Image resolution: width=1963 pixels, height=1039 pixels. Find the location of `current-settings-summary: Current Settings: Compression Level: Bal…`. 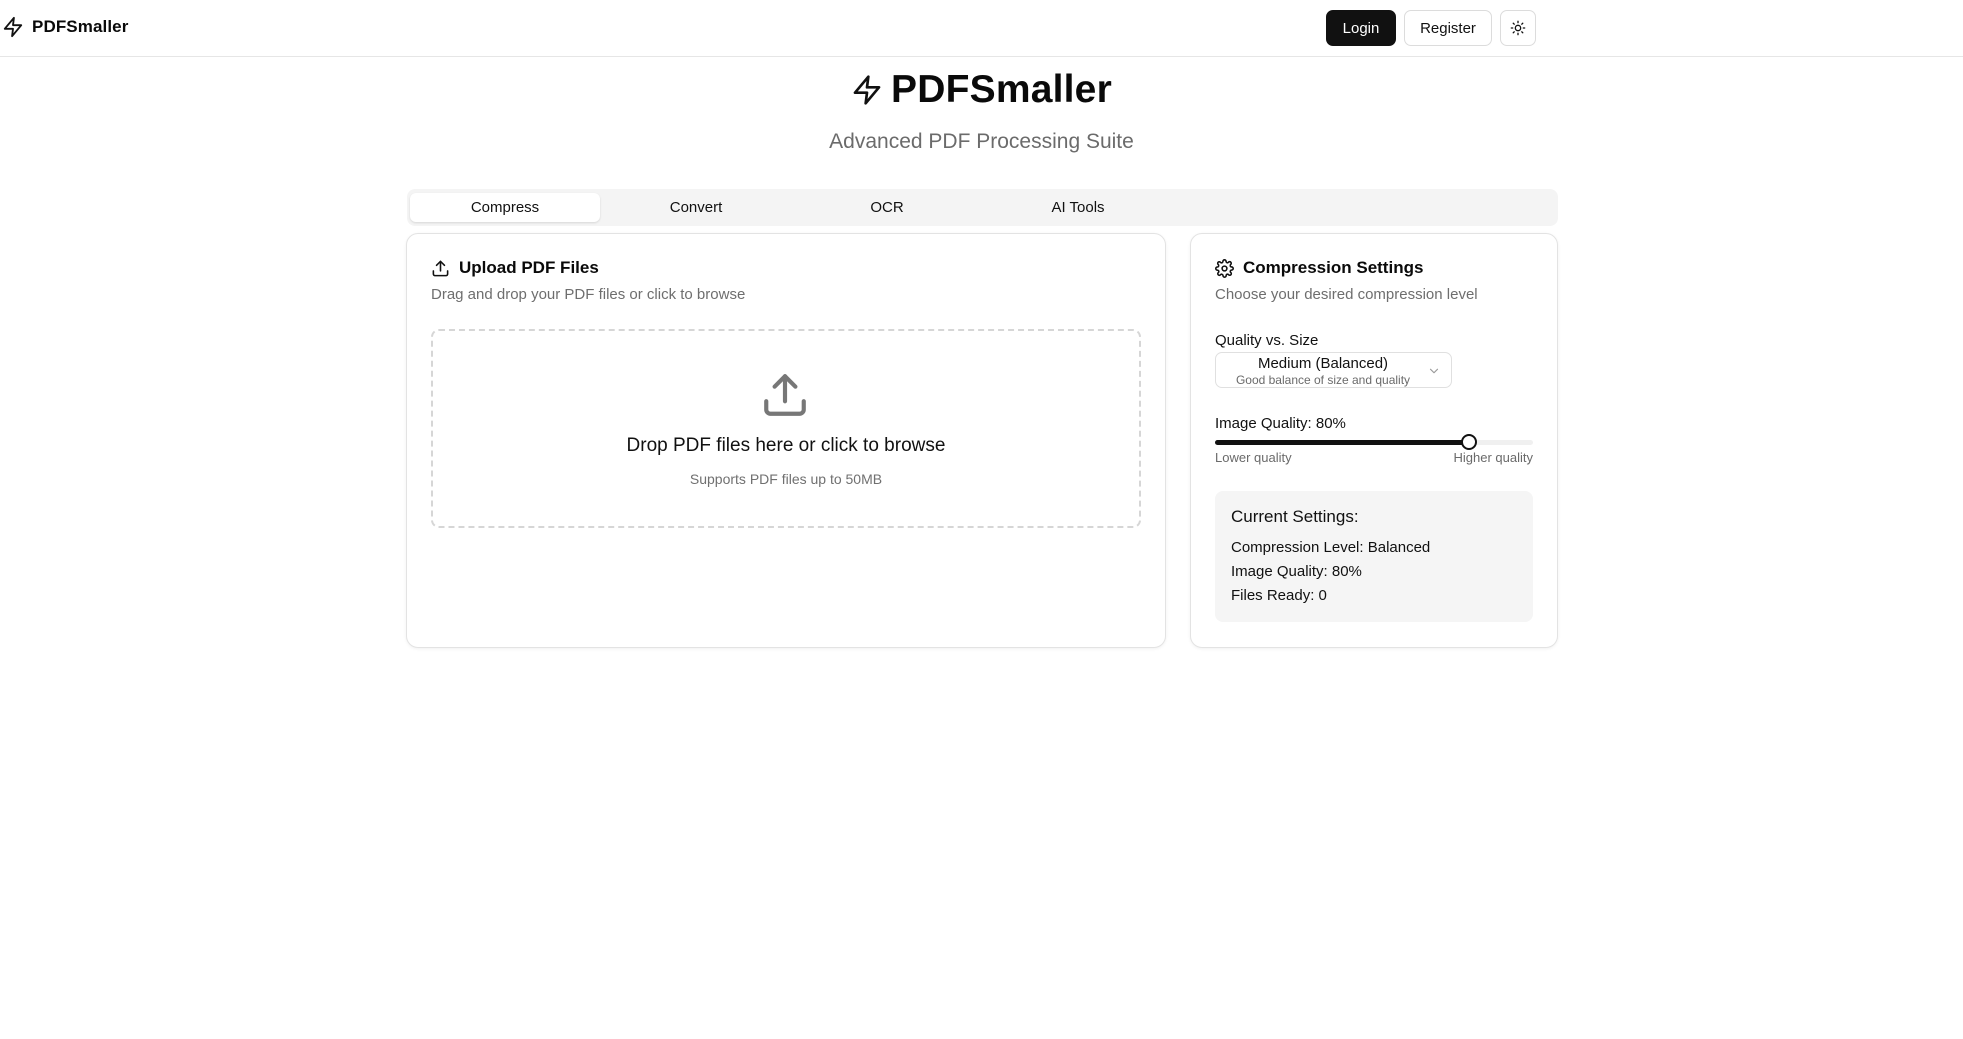

current-settings-summary: Current Settings: Compression Level: Bal… is located at coordinates (1374, 556).